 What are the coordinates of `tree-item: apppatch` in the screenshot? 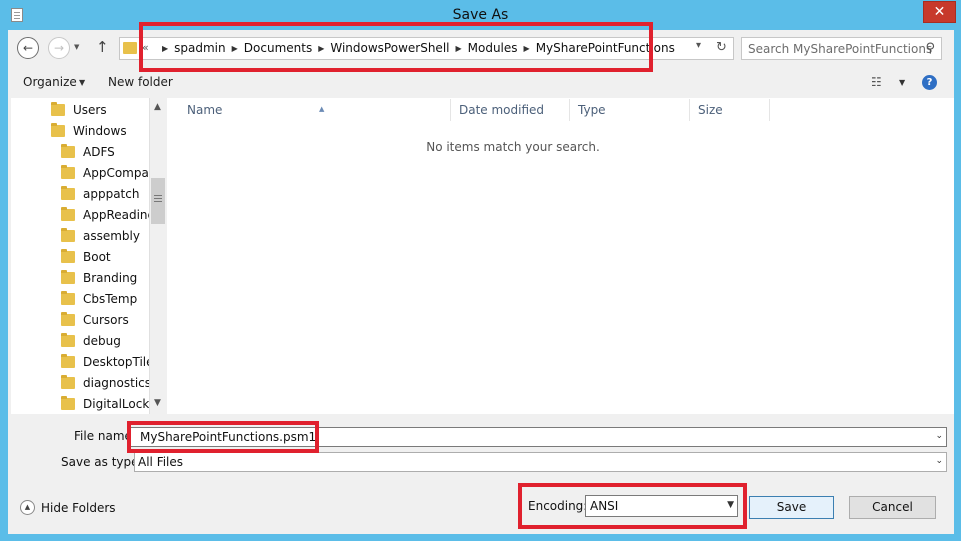 It's located at (100, 193).